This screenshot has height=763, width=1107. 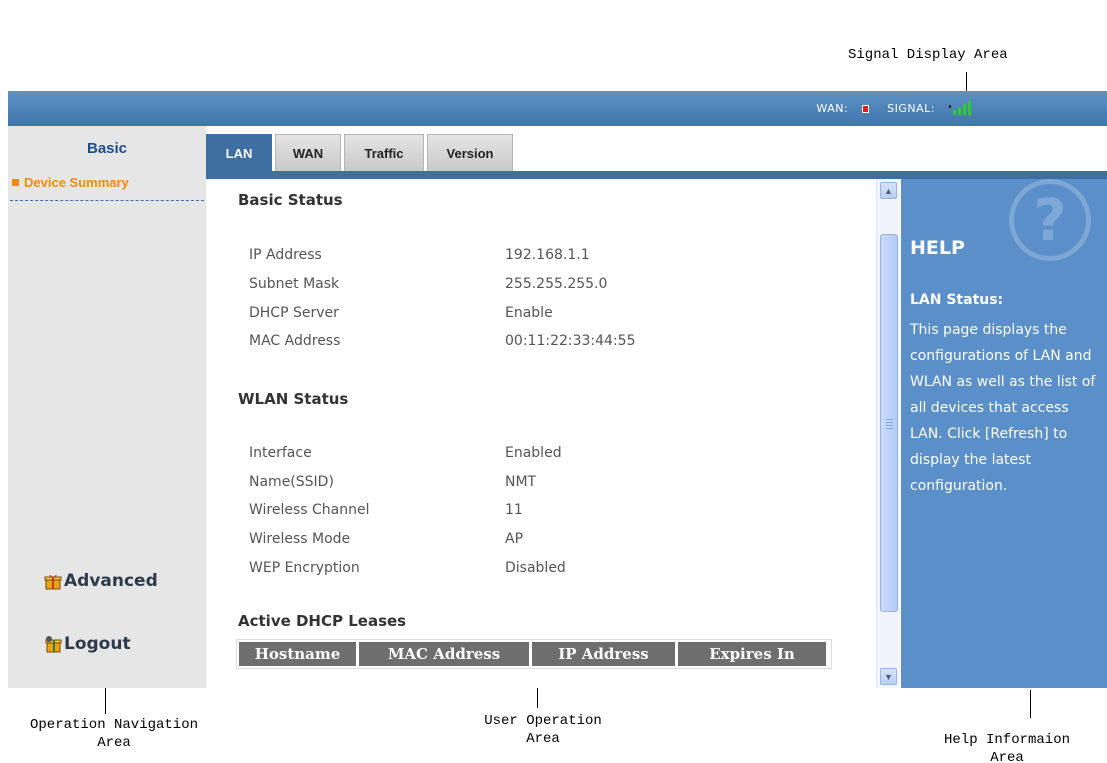 What do you see at coordinates (1007, 747) in the screenshot?
I see `help-area-caption: Help Informaion Area` at bounding box center [1007, 747].